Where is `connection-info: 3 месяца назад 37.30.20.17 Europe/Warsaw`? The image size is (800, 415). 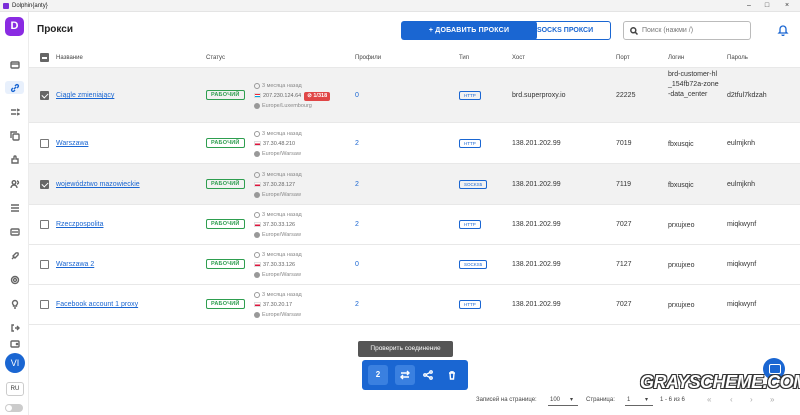
connection-info: 3 месяца назад 37.30.20.17 Europe/Warsaw is located at coordinates (278, 305).